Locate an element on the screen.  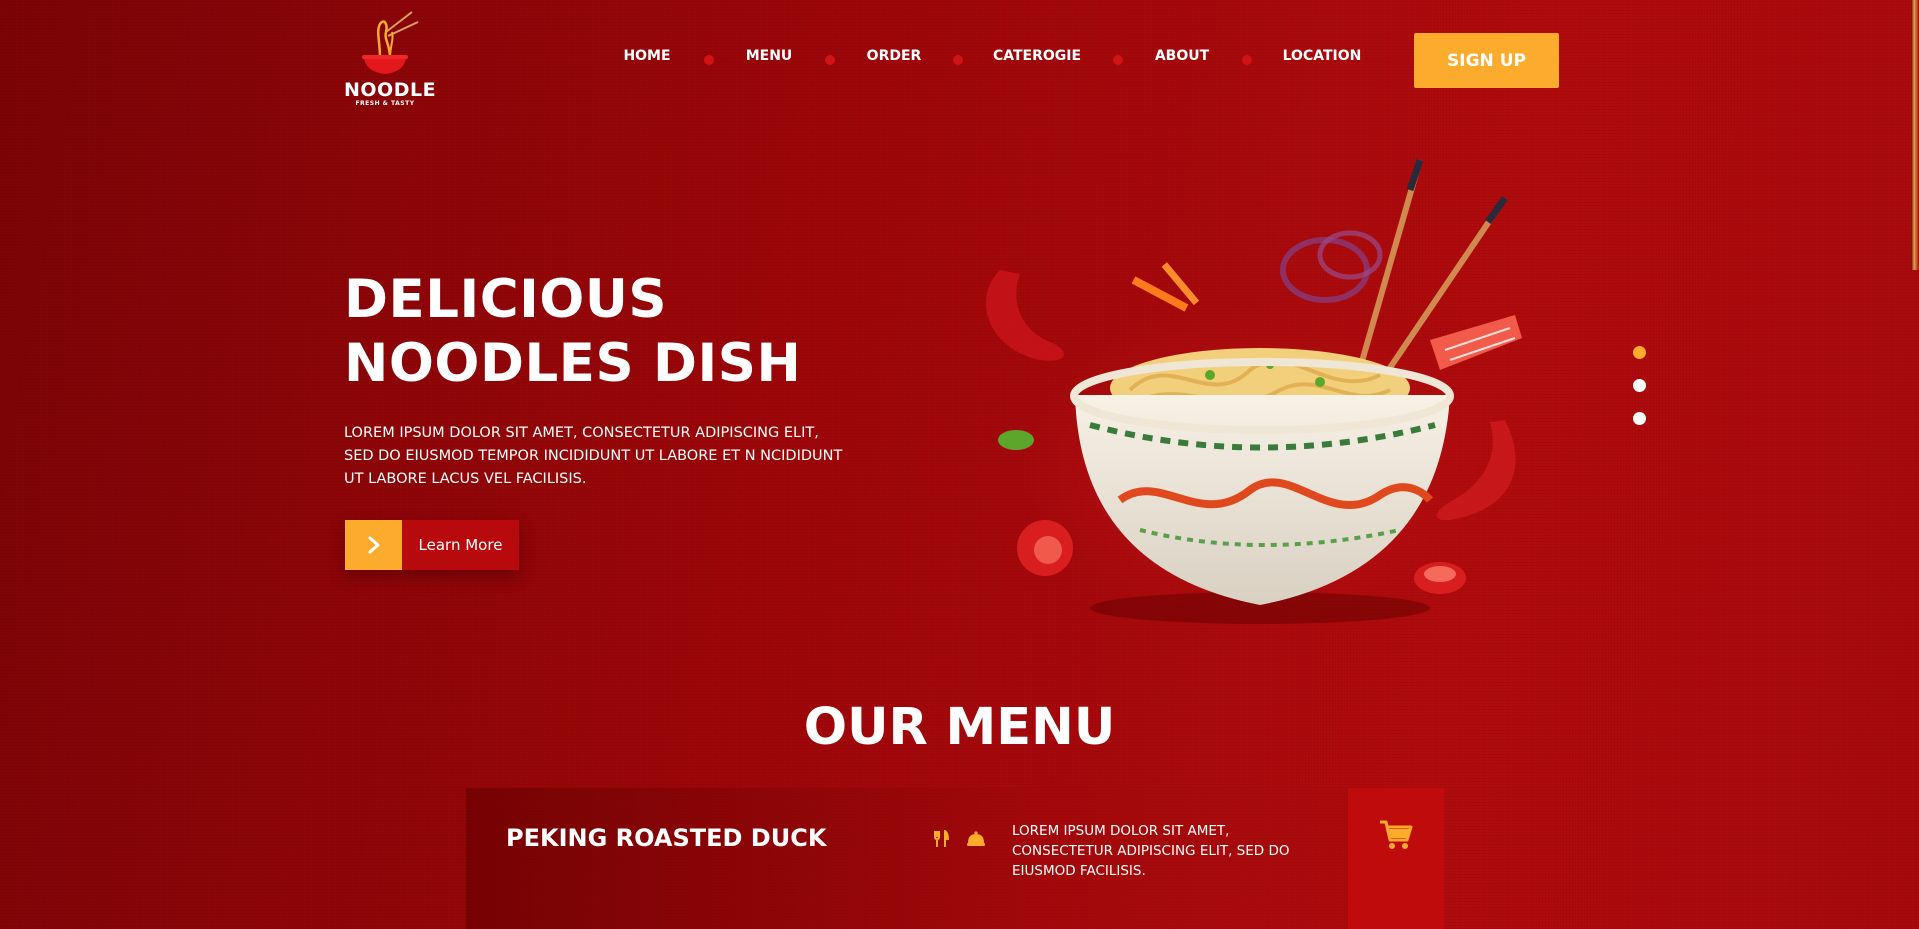
menu-heading: OUR MENU is located at coordinates (959, 727).